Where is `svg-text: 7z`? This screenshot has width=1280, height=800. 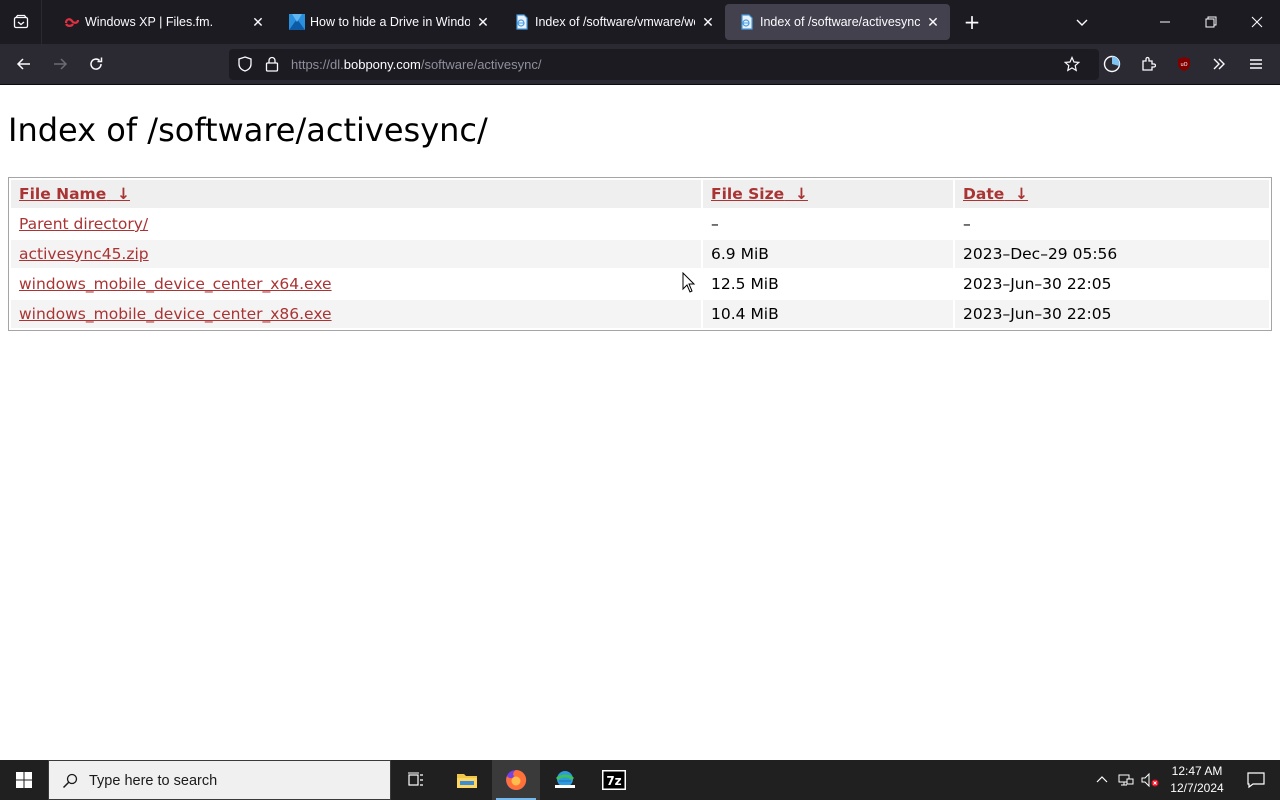 svg-text: 7z is located at coordinates (613, 781).